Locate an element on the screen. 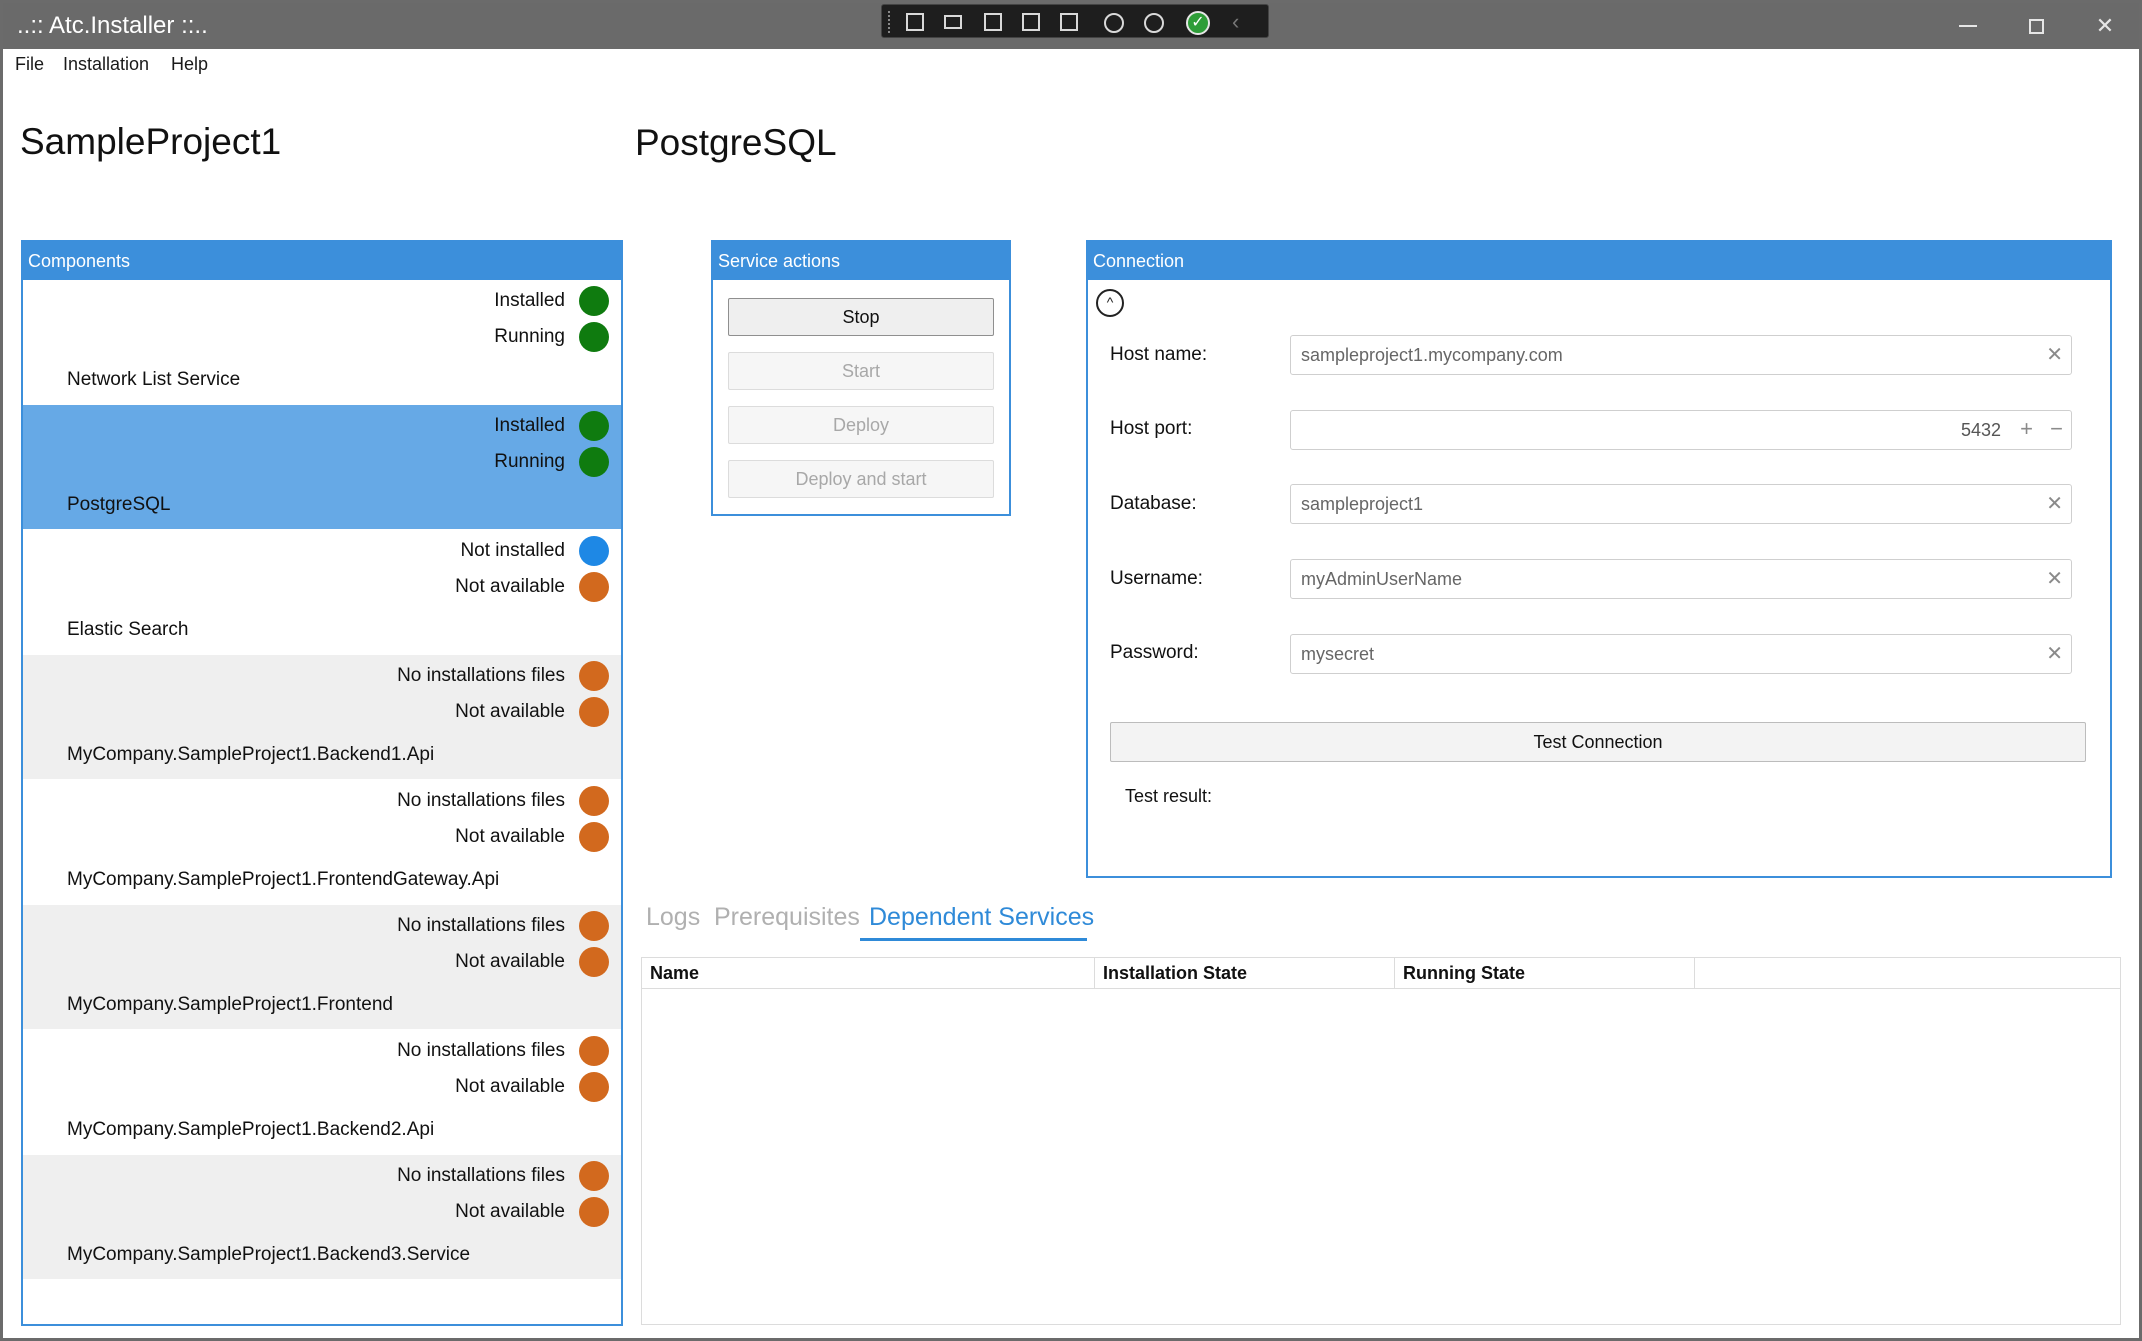 Image resolution: width=2142 pixels, height=1341 pixels. host-name-field: sampleproject1.mycompany.com ✕ is located at coordinates (1681, 355).